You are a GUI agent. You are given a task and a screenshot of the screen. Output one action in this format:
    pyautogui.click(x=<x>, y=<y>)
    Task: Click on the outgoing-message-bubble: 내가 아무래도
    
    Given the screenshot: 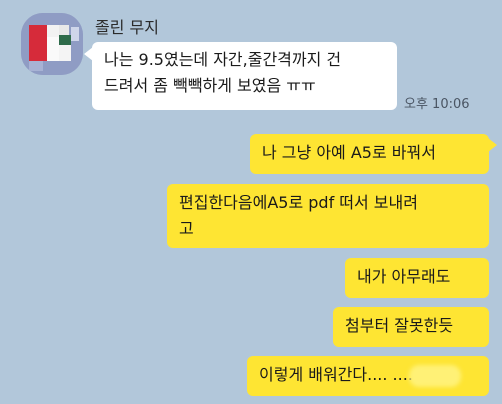 What is the action you would take?
    pyautogui.click(x=417, y=278)
    